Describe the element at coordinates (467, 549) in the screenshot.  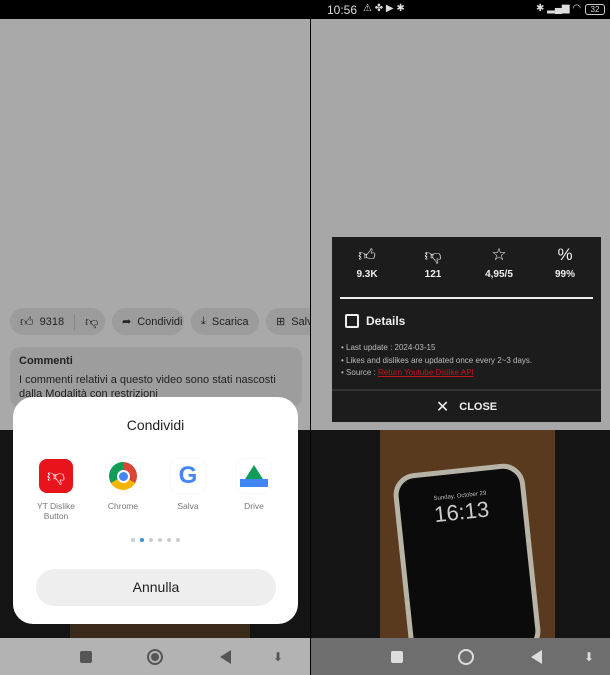
I see `phone-image: Sunday, October 29 16:13` at that location.